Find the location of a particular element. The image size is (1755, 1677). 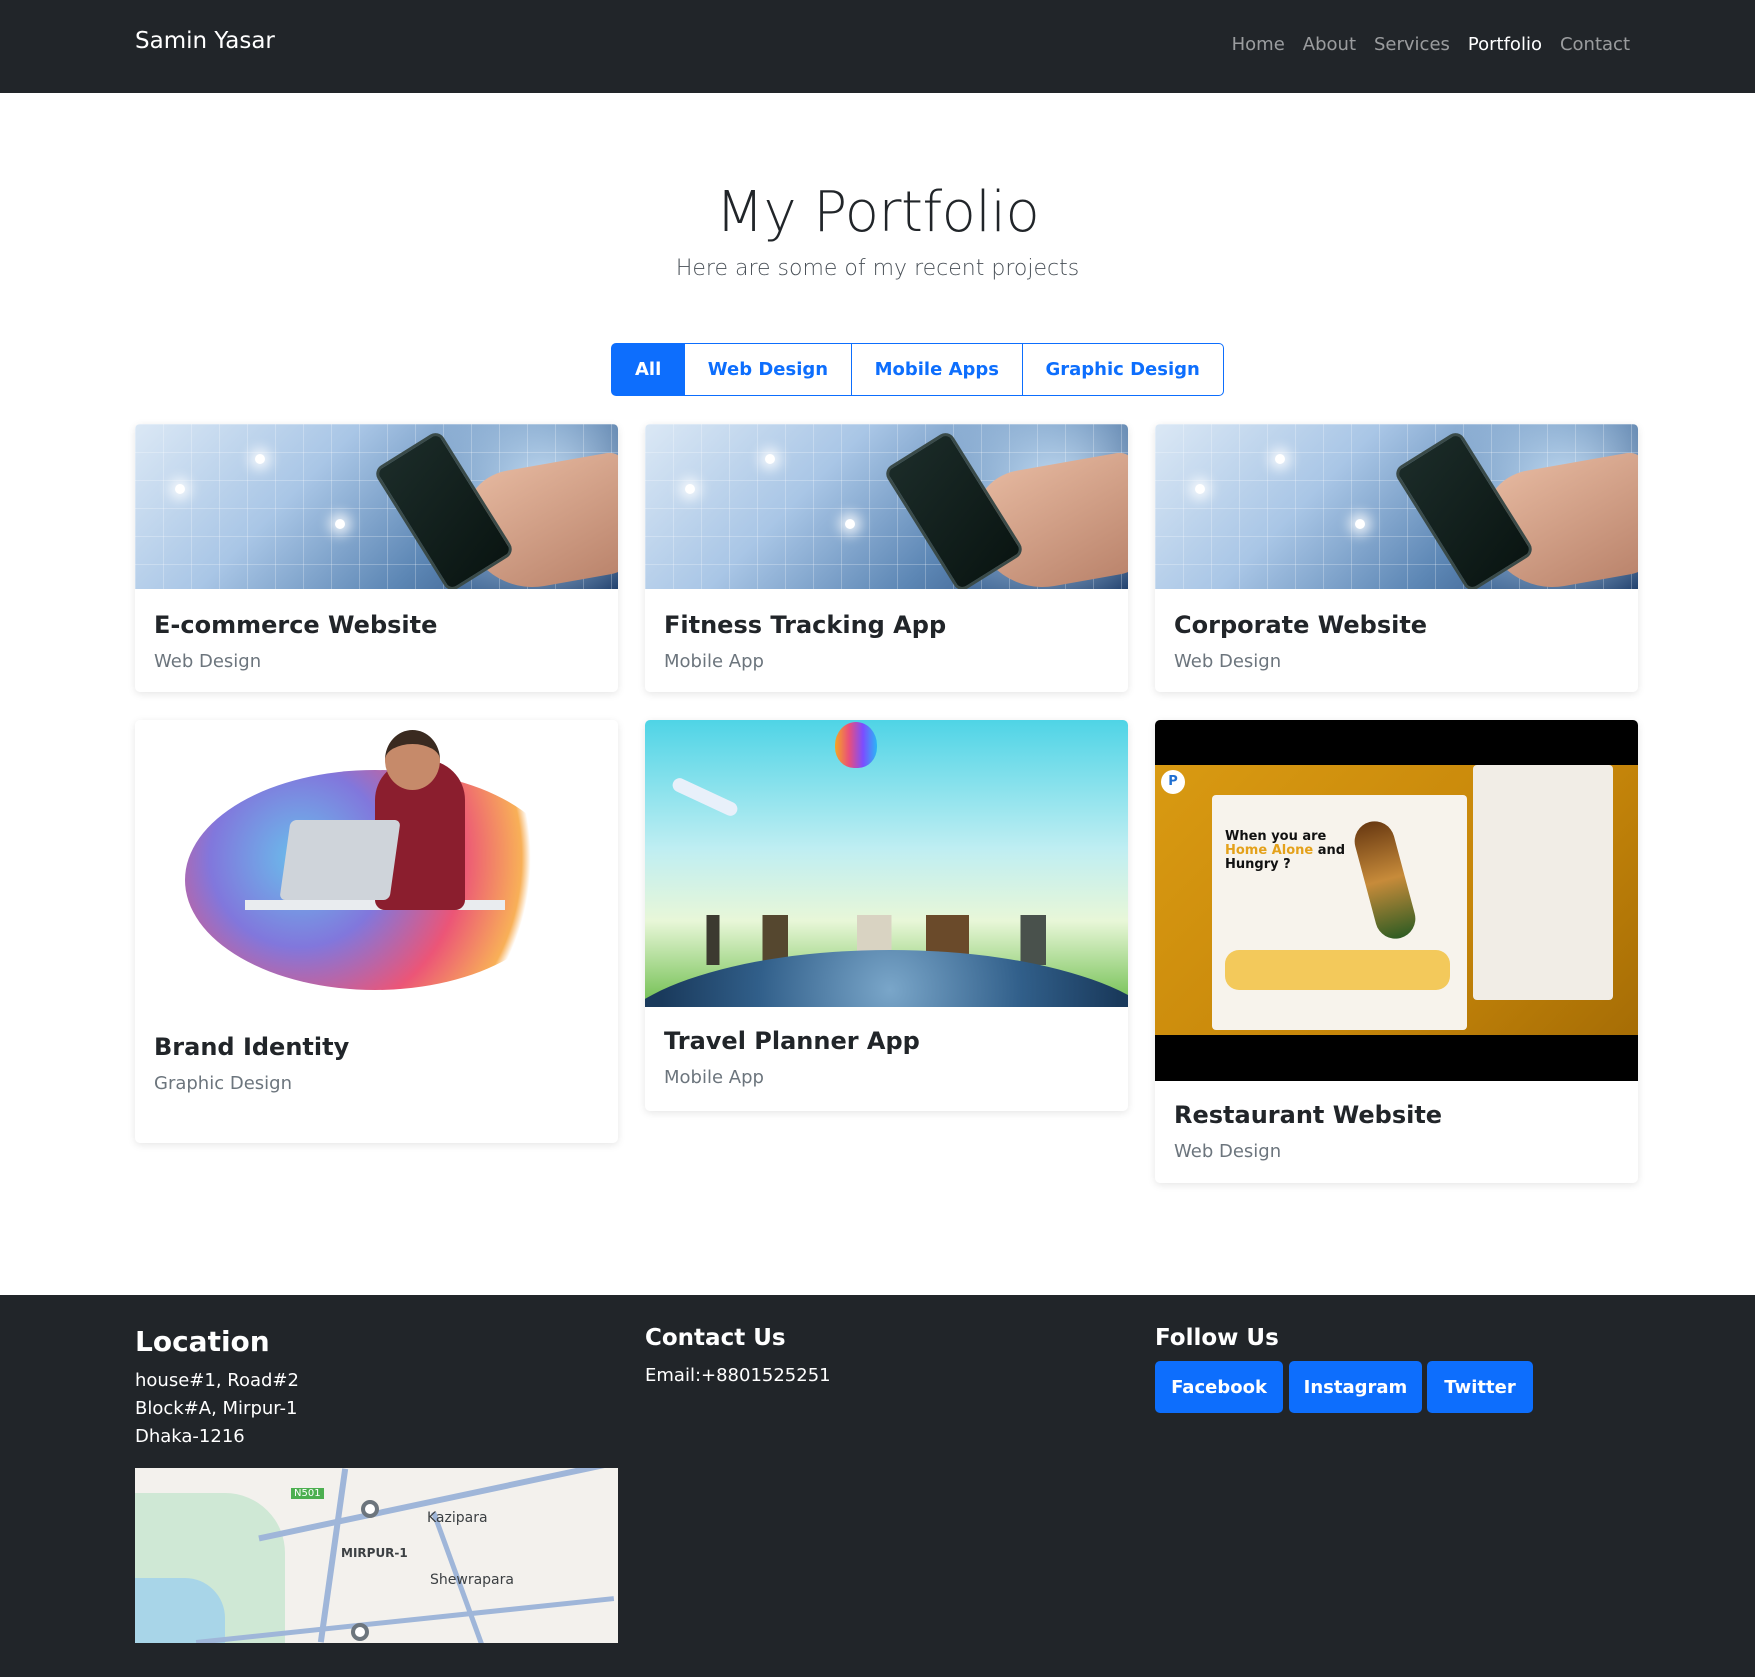

nav-link-services: Services is located at coordinates (1412, 44).